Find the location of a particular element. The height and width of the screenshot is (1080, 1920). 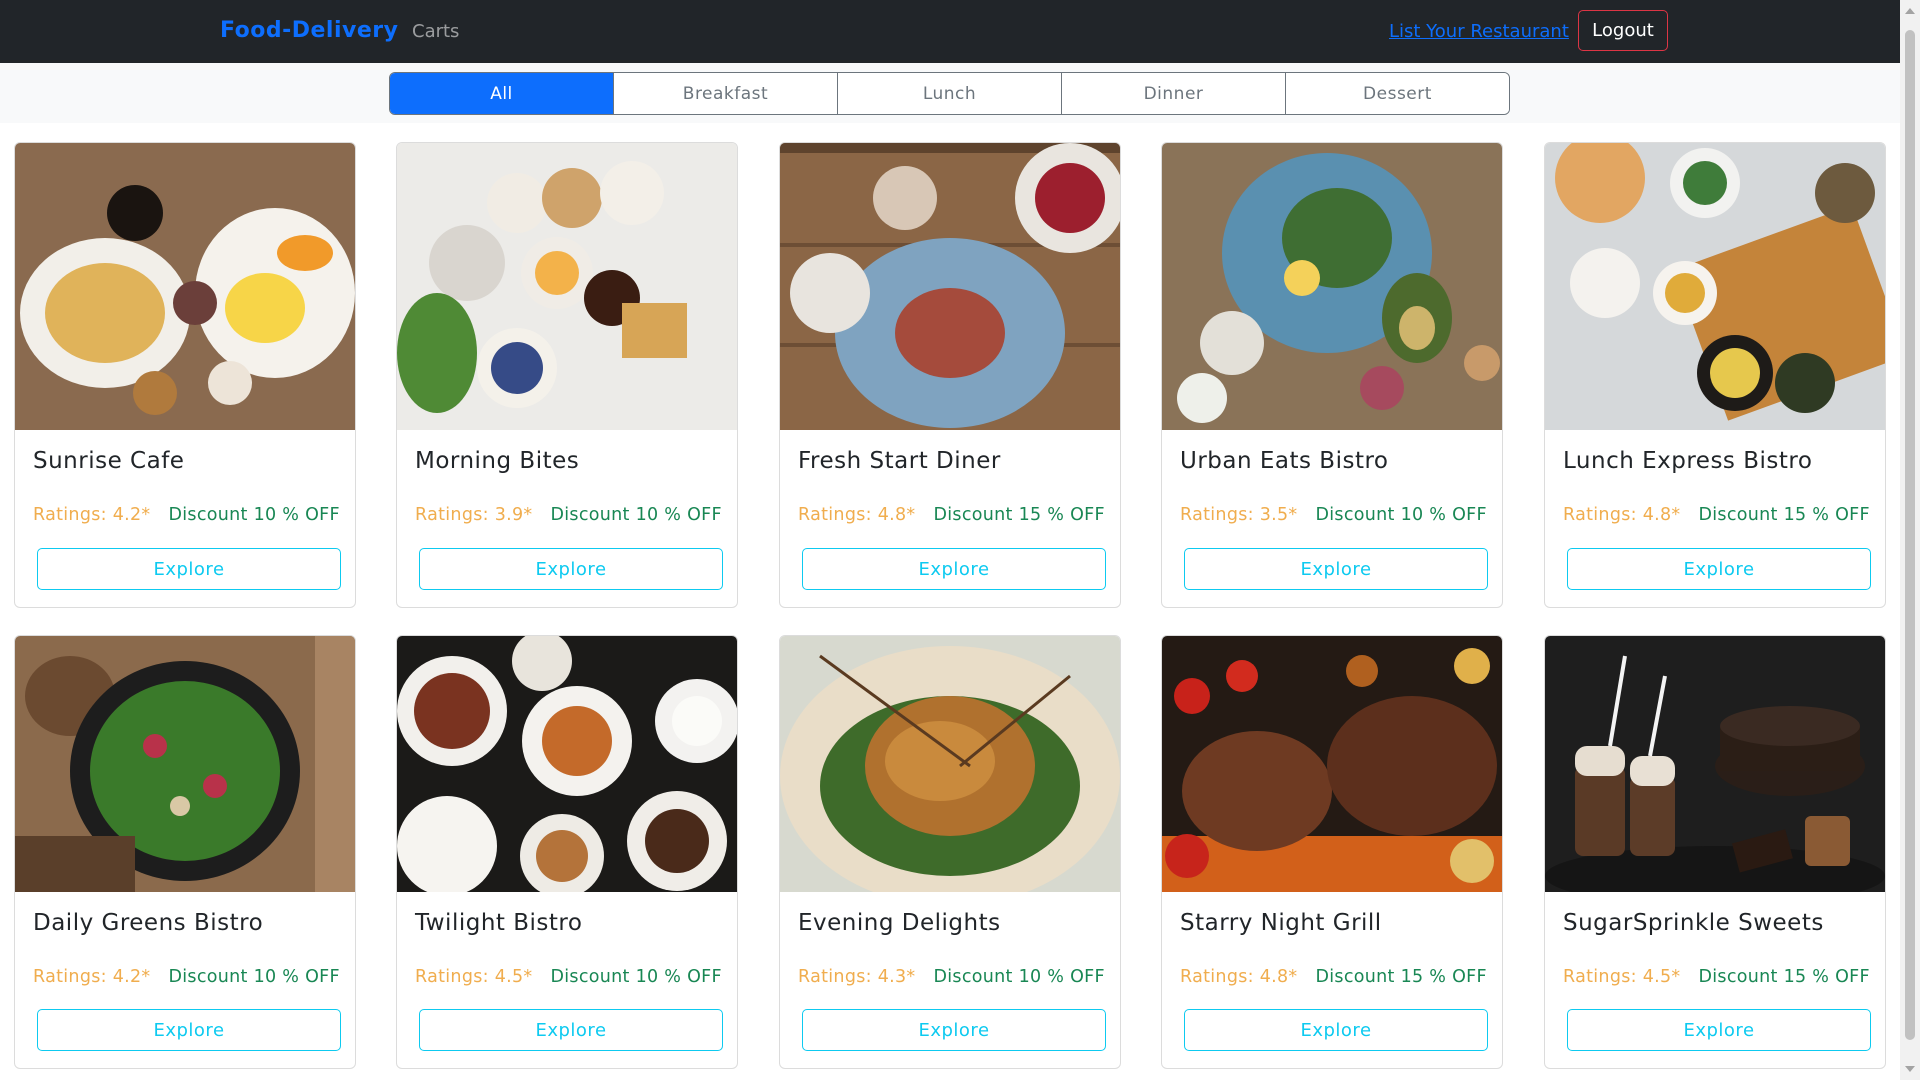

restaurant-name: Twilight Bistro is located at coordinates (499, 923).